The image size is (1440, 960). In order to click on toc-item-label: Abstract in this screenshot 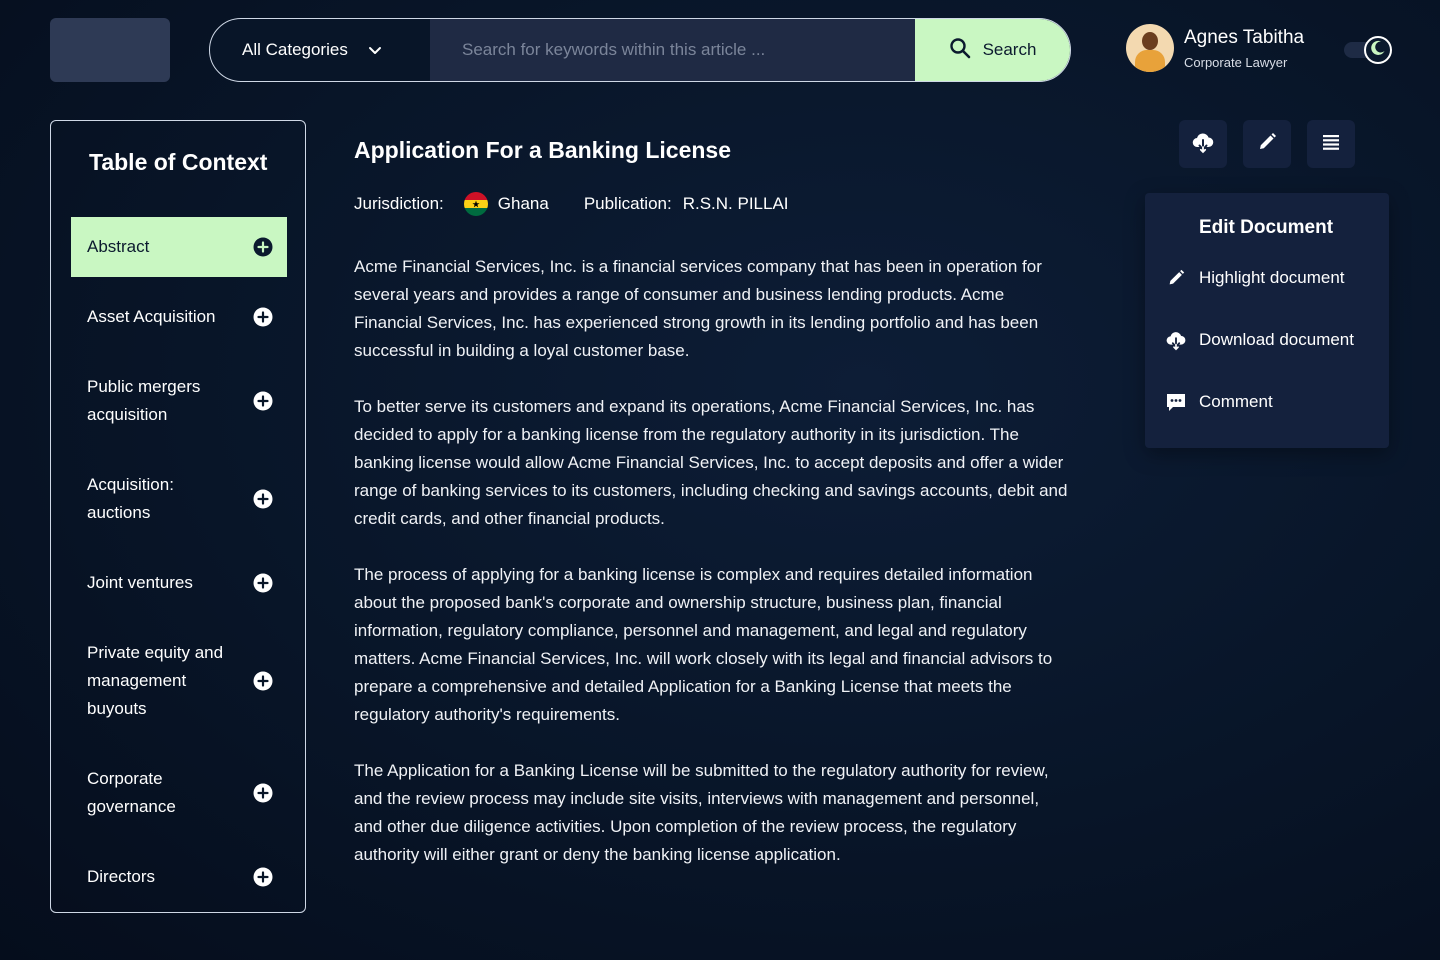, I will do `click(118, 246)`.